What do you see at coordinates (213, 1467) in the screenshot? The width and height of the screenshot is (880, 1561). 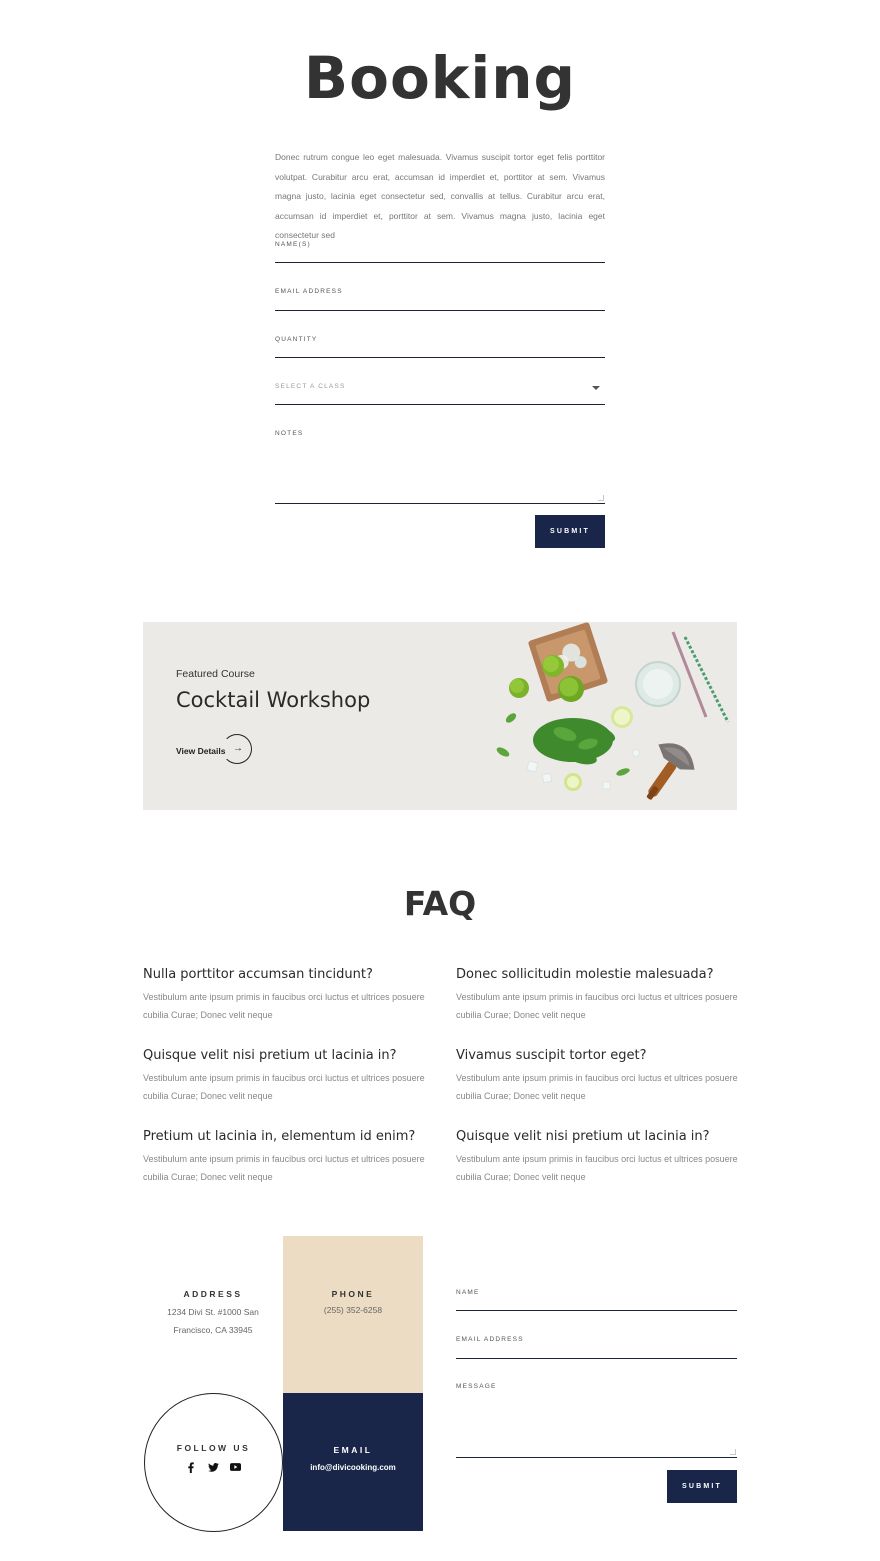 I see `twitter-icon` at bounding box center [213, 1467].